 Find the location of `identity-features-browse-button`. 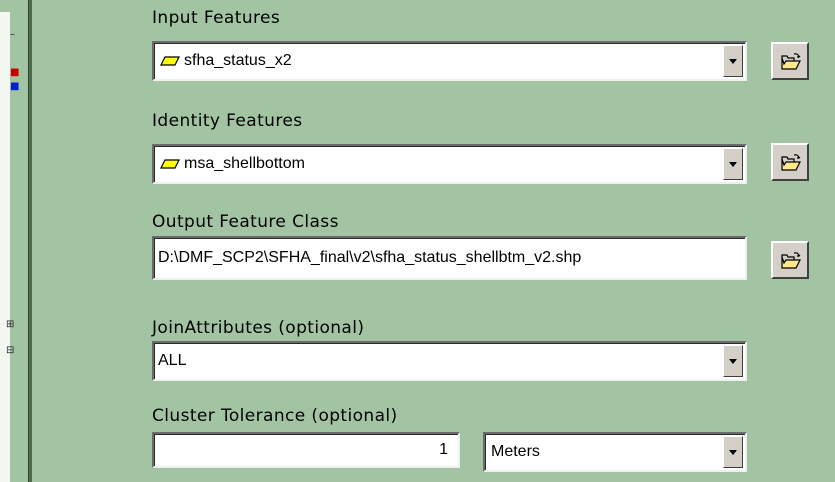

identity-features-browse-button is located at coordinates (790, 162).